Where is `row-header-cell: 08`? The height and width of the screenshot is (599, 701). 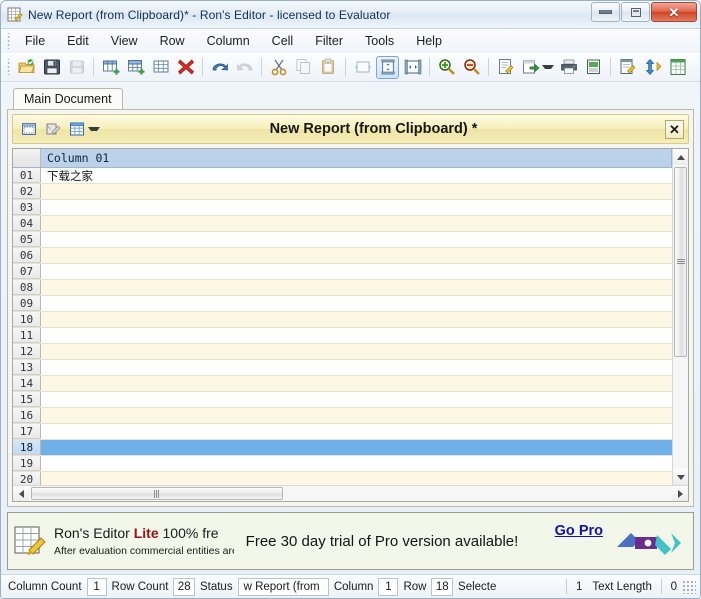
row-header-cell: 08 is located at coordinates (27, 287).